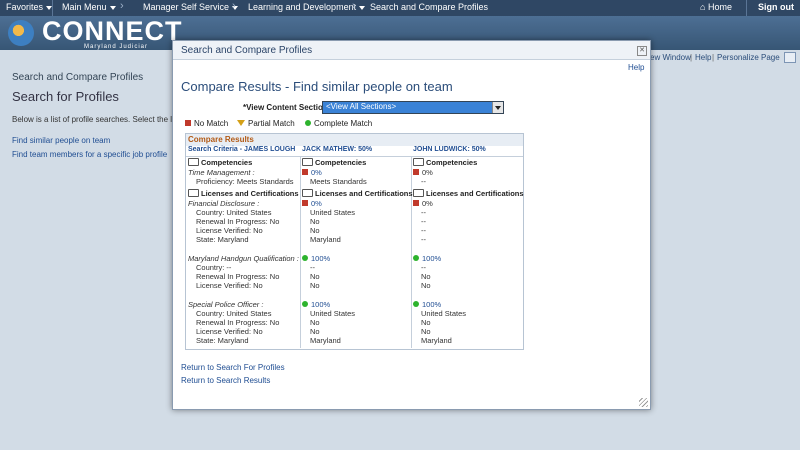 This screenshot has width=800, height=450. I want to click on view-section-value: <View All Sections>, so click(361, 106).